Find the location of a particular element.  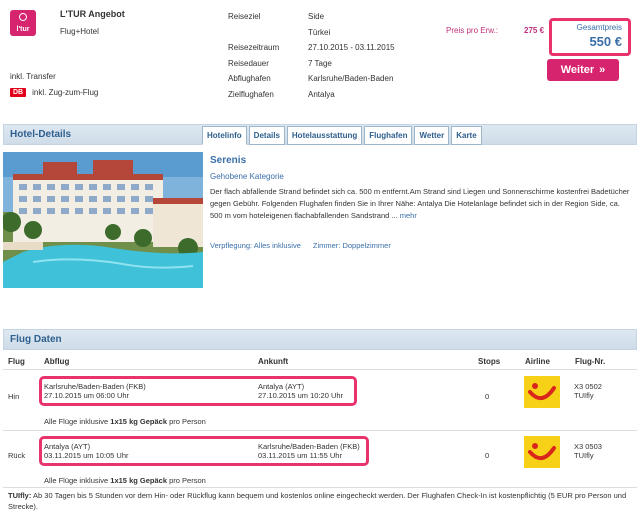

detail-label: Zielflughafen is located at coordinates (251, 94).